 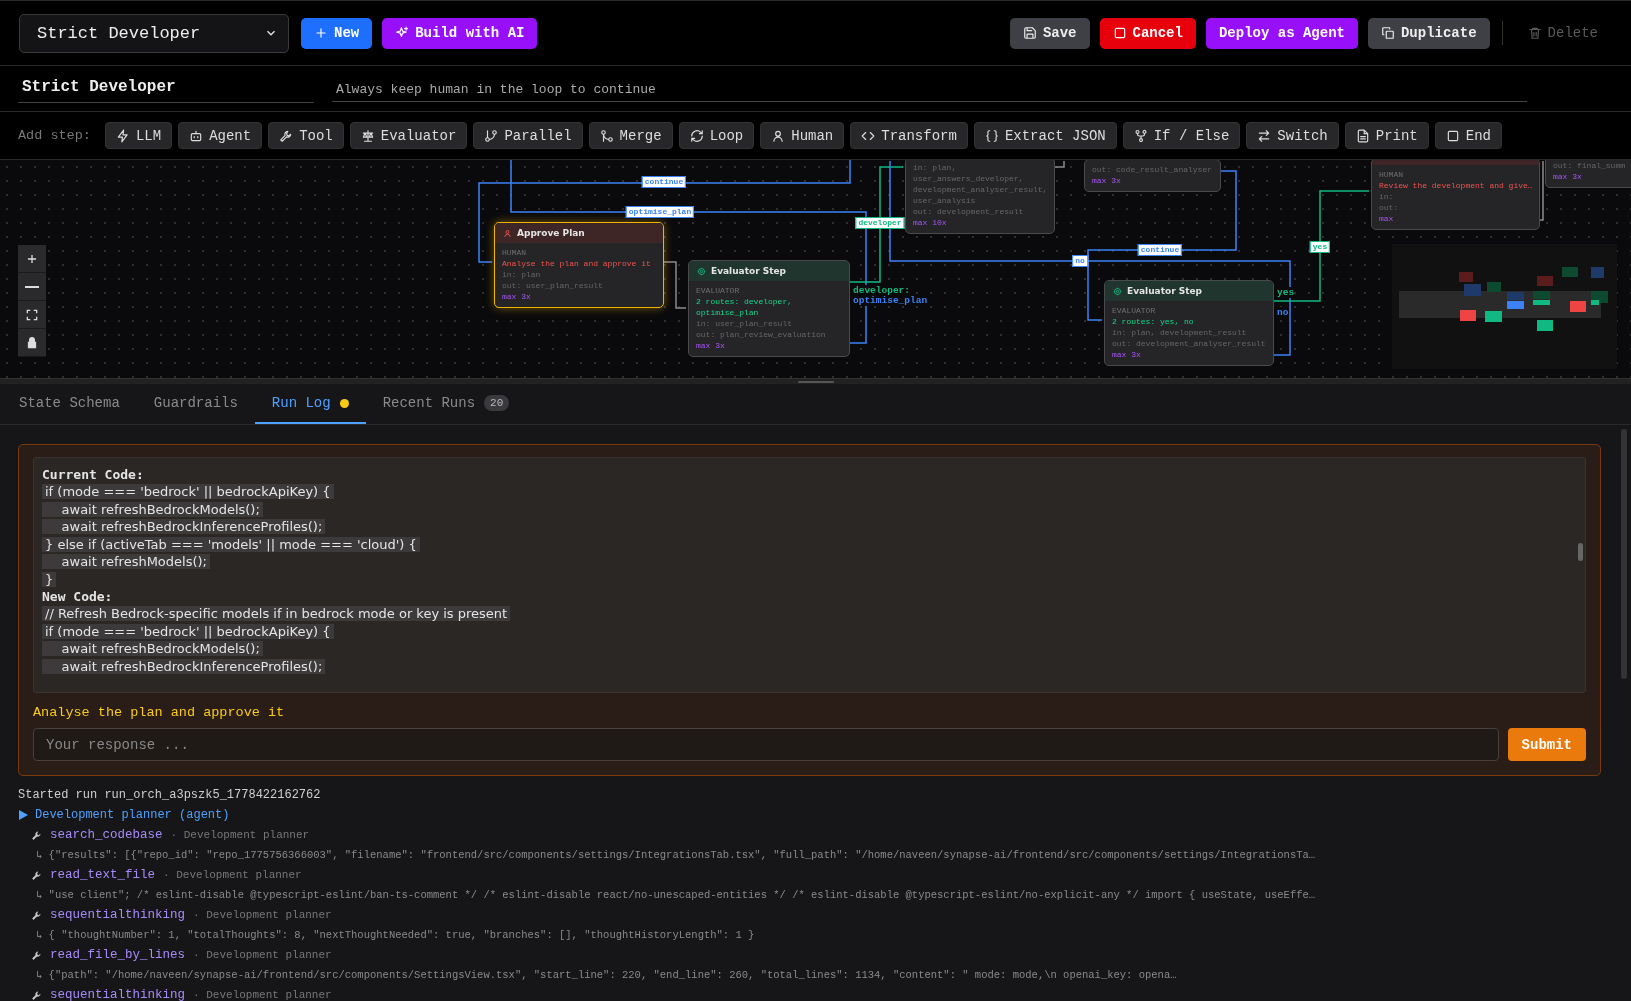 I want to click on node-type: HUMAN, so click(x=1391, y=174).